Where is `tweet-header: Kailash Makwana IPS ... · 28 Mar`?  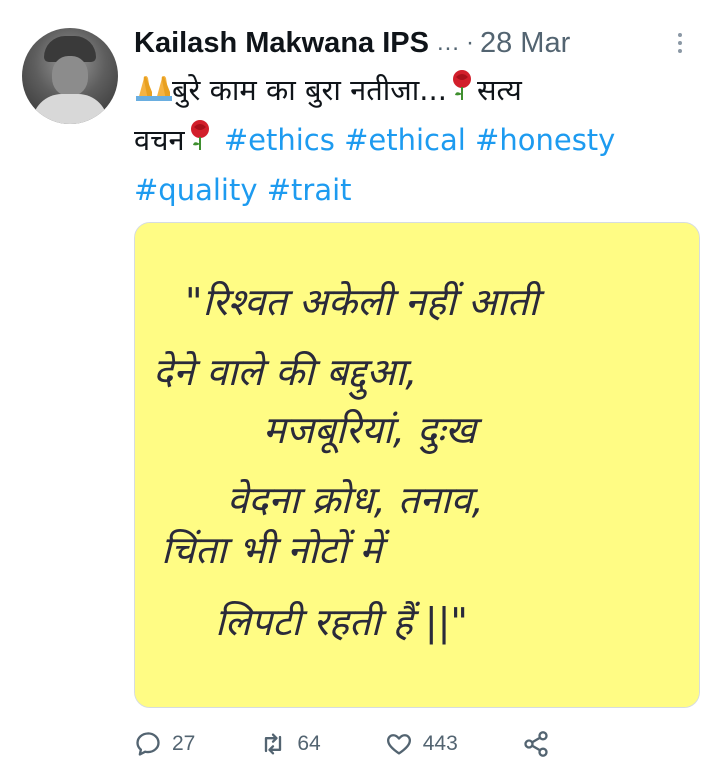
tweet-header: Kailash Makwana IPS ... · 28 Mar is located at coordinates (412, 43).